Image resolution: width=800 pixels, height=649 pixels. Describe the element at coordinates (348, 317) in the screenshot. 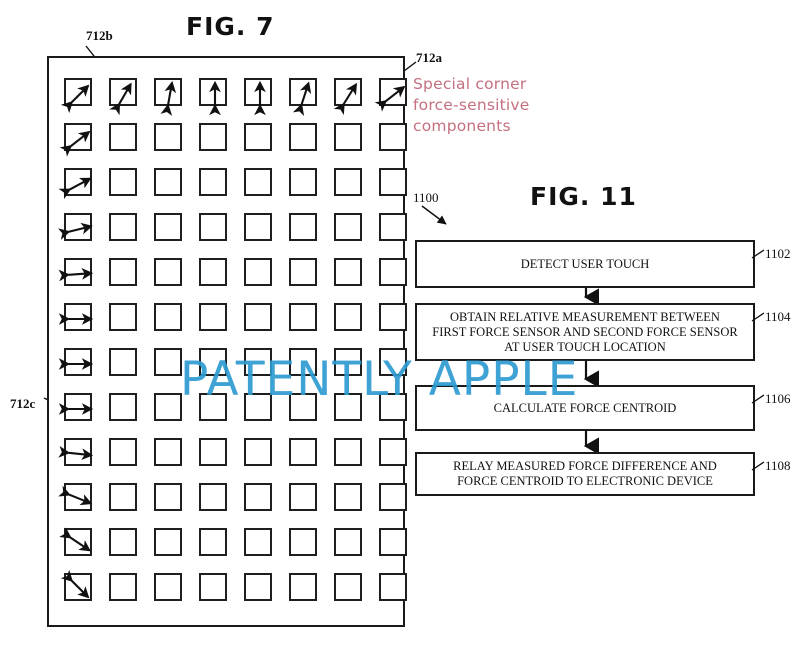

I see `sensor-cell-r5-c6` at that location.